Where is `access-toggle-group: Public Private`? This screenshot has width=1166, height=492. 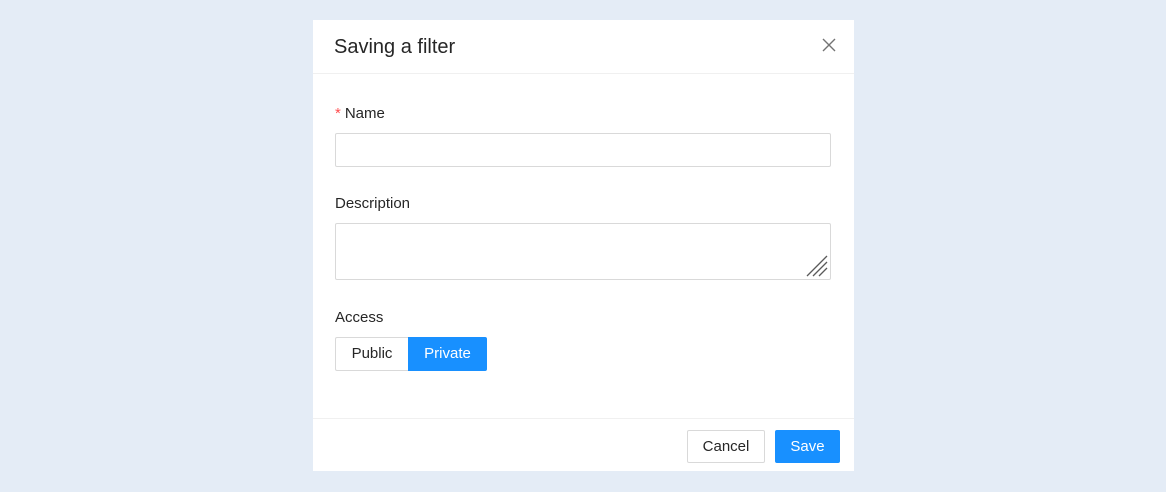
access-toggle-group: Public Private is located at coordinates (411, 354).